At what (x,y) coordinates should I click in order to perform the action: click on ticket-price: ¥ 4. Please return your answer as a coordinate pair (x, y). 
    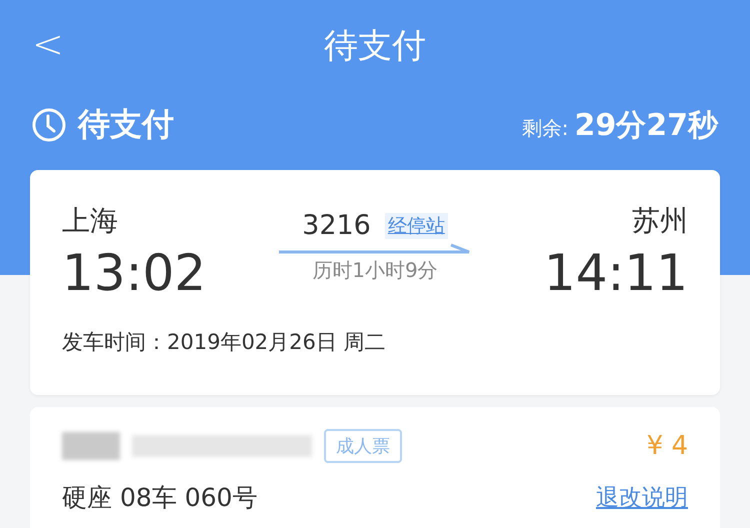
    Looking at the image, I should click on (667, 446).